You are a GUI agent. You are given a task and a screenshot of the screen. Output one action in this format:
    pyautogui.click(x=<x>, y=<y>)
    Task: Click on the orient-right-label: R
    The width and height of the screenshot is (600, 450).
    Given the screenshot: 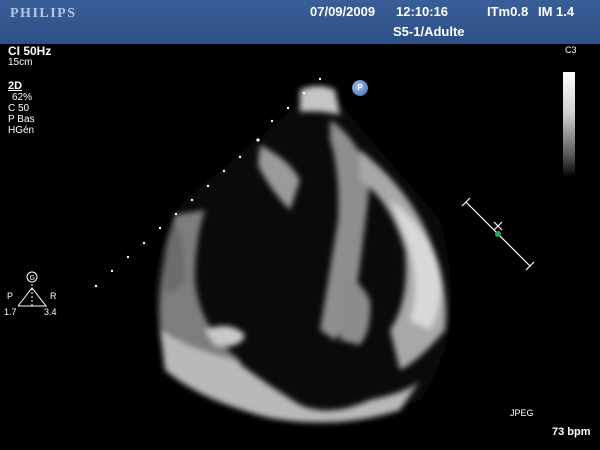 What is the action you would take?
    pyautogui.click(x=53, y=296)
    